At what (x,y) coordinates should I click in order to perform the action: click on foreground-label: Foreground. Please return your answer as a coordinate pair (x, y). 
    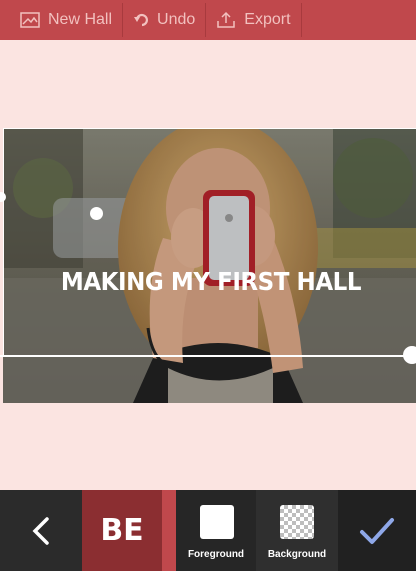
    Looking at the image, I should click on (216, 554).